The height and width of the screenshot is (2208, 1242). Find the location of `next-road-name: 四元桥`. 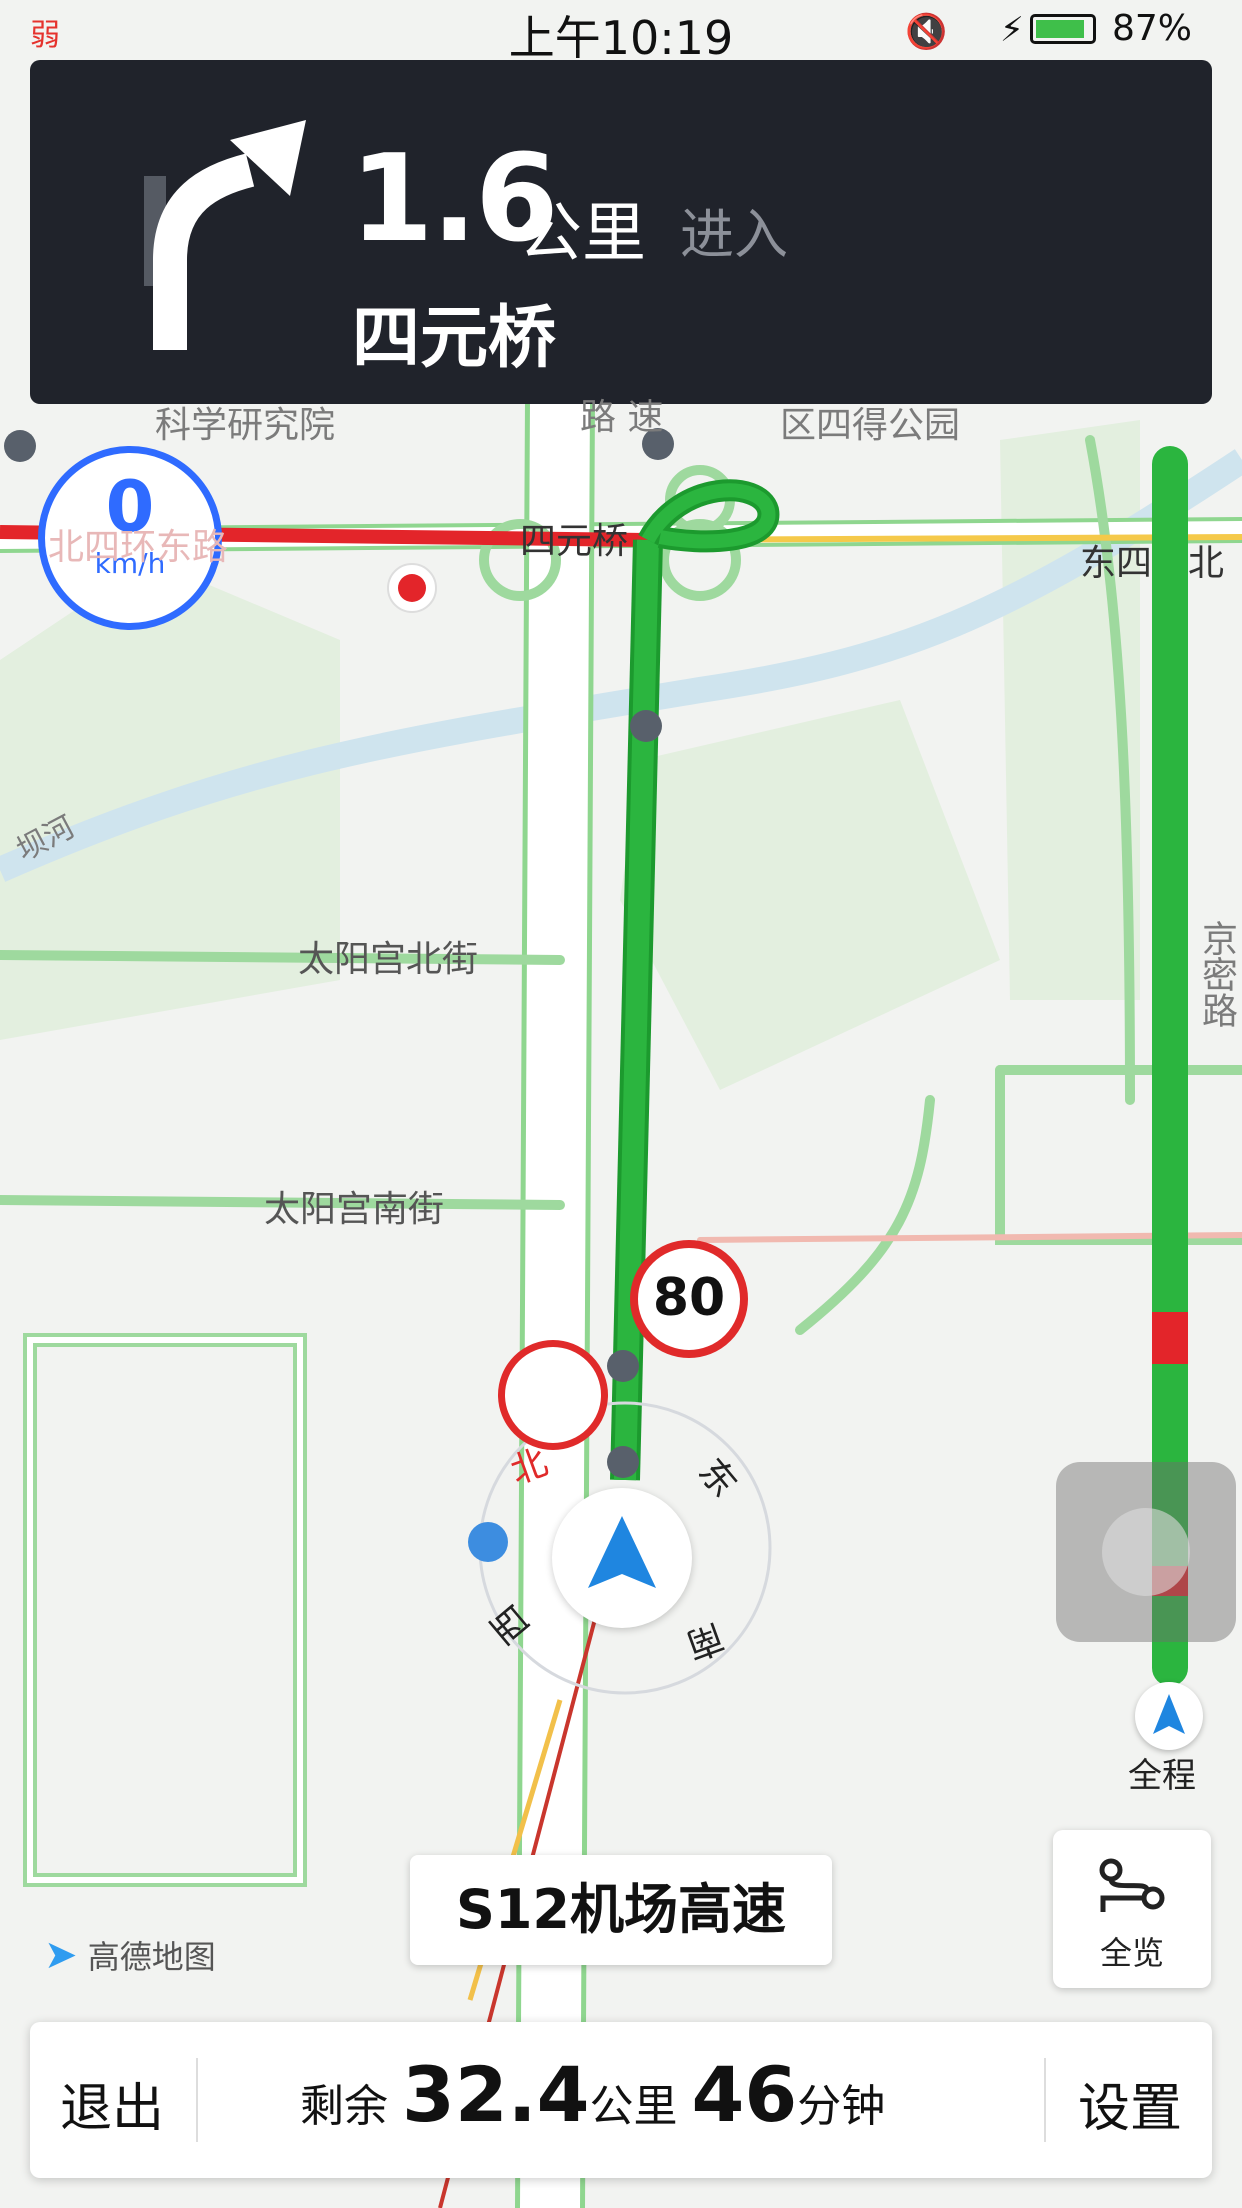

next-road-name: 四元桥 is located at coordinates (454, 338).